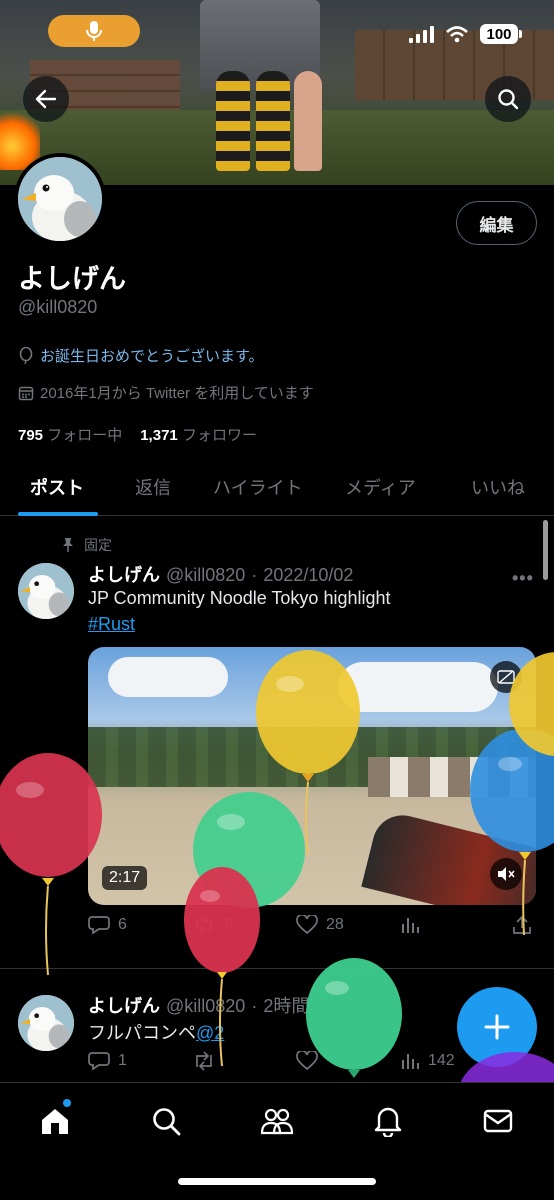  What do you see at coordinates (166, 392) in the screenshot?
I see `joined-row: 2016年1月から Twitter を利用しています` at bounding box center [166, 392].